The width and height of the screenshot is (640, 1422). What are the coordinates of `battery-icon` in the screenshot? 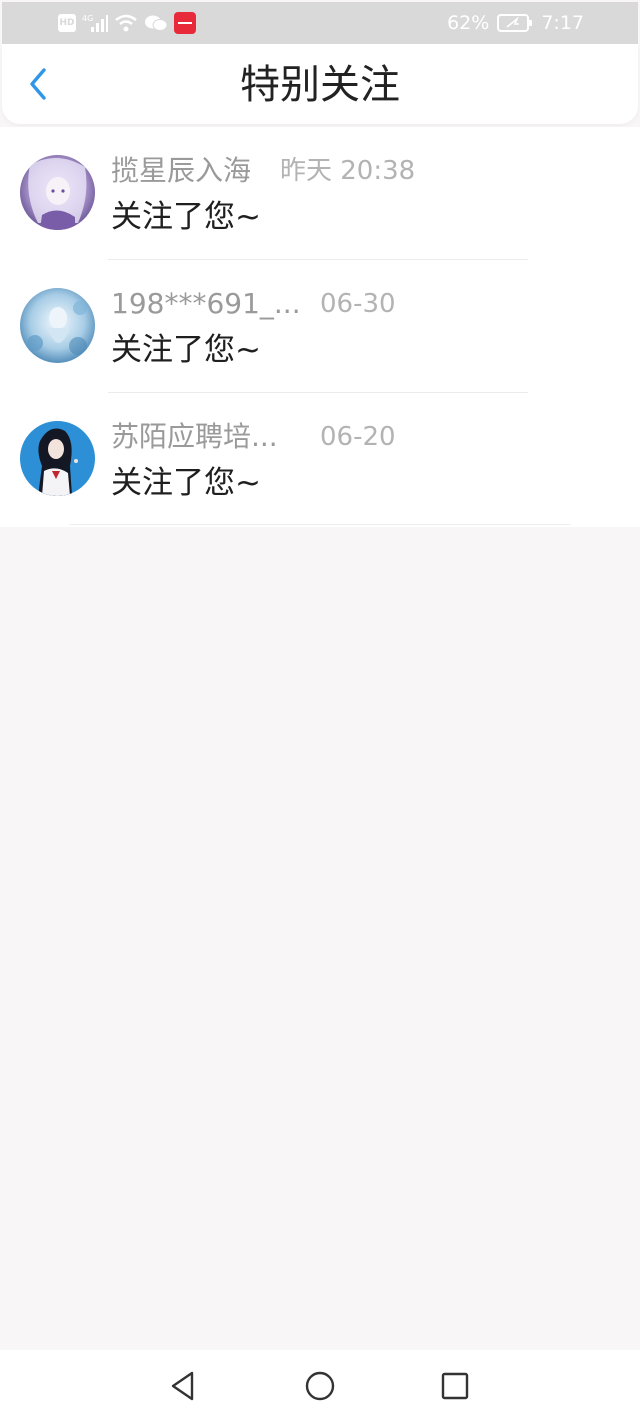 It's located at (515, 23).